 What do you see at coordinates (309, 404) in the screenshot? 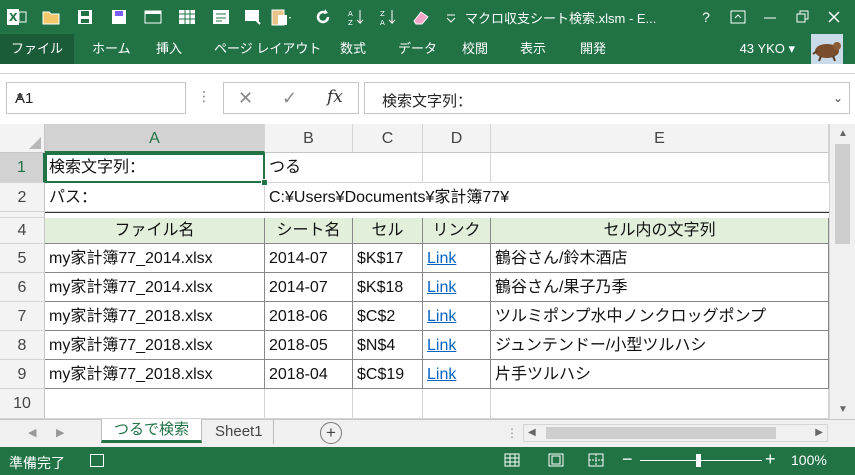
I see `cell-b10` at bounding box center [309, 404].